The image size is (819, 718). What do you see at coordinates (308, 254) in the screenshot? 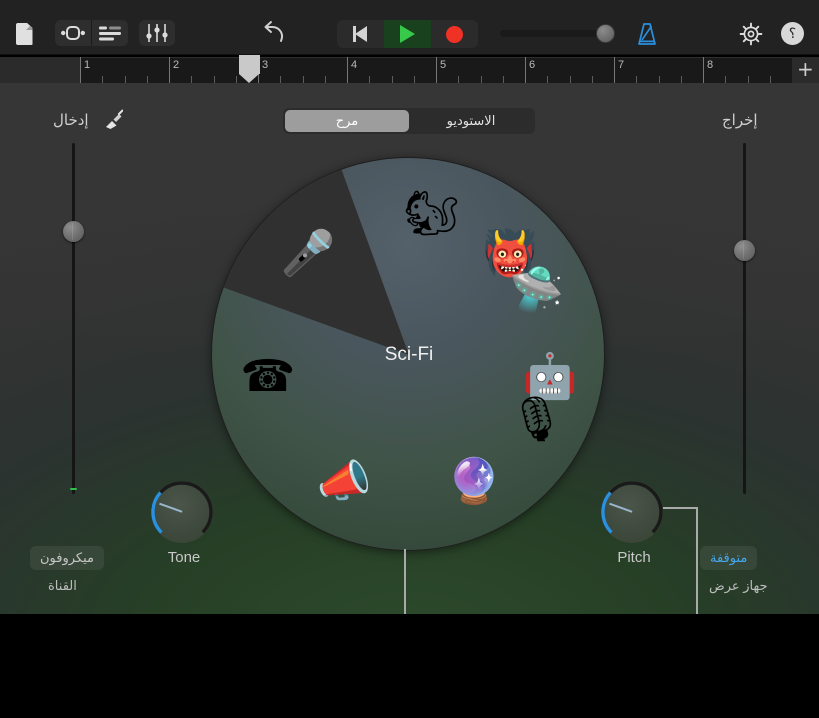
I see `wheel-item-gold-microphone-icon: 🎤` at bounding box center [308, 254].